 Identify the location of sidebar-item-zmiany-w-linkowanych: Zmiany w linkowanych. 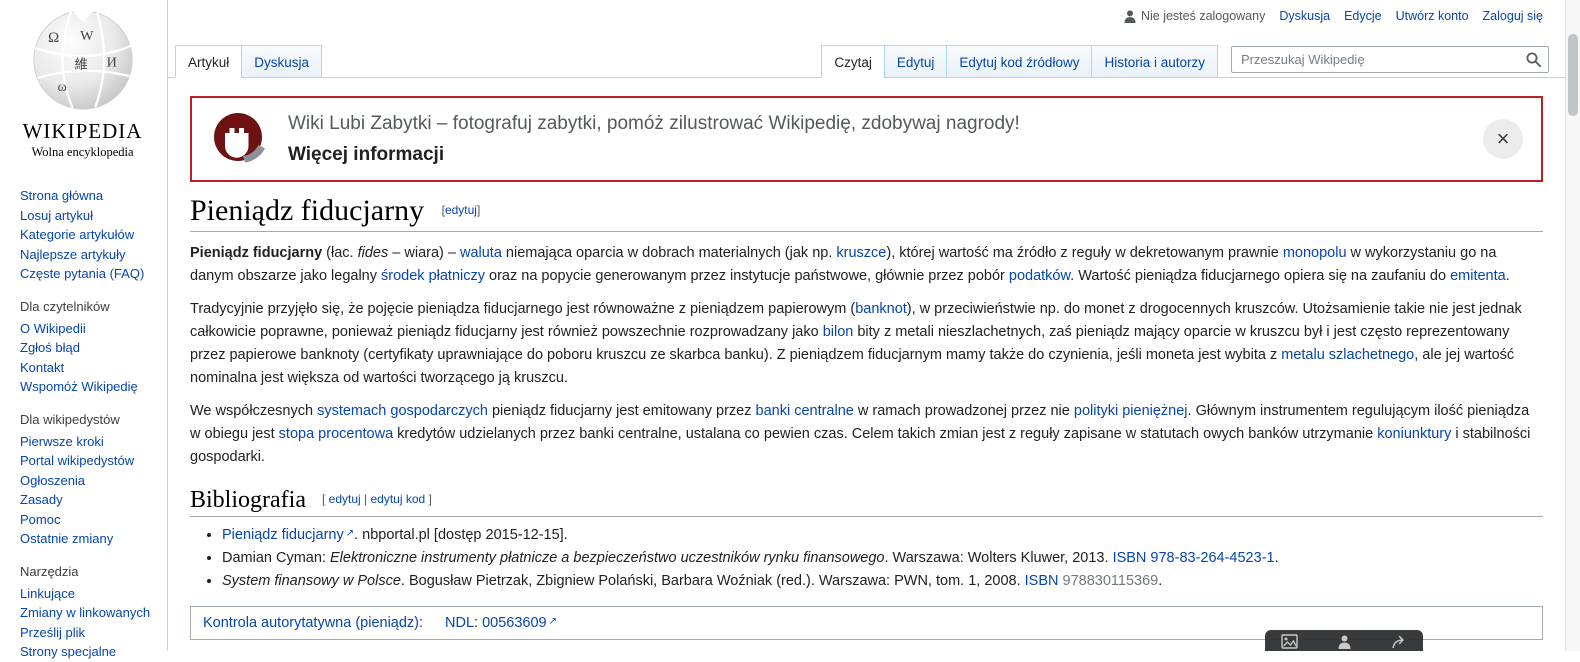
(85, 612).